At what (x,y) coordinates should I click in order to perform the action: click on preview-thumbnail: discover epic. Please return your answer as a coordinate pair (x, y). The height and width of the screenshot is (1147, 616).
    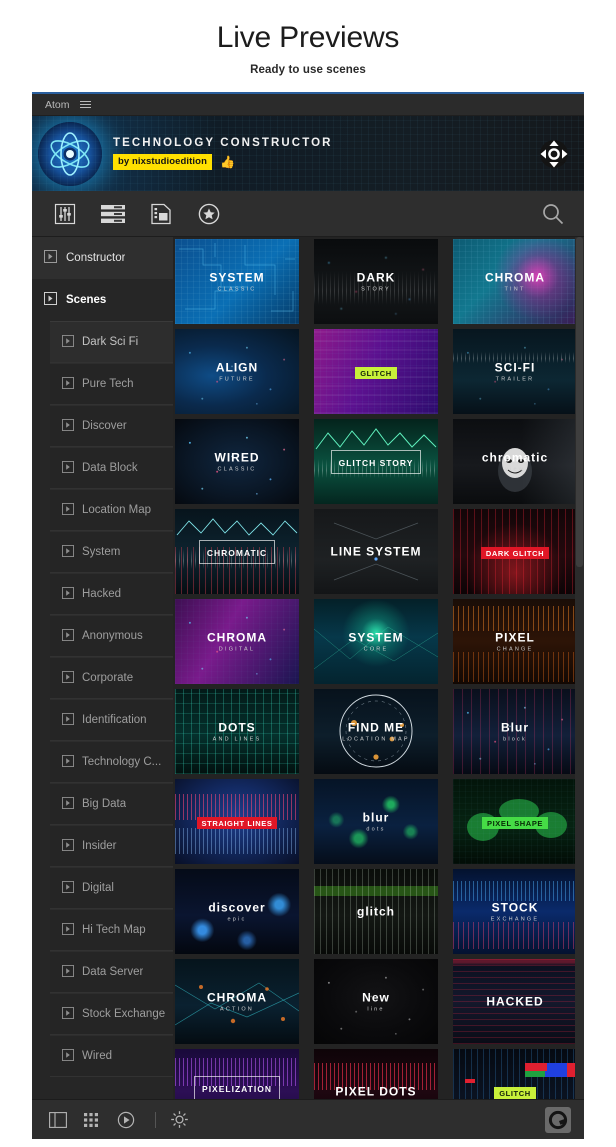
    Looking at the image, I should click on (237, 911).